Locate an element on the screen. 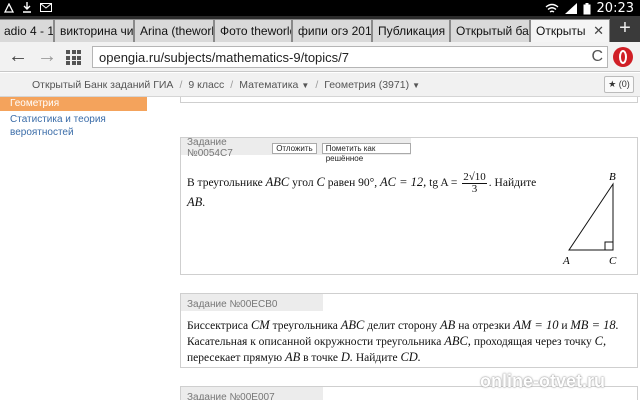 The width and height of the screenshot is (640, 400). tab-foto: Фото theworld is located at coordinates (253, 30).